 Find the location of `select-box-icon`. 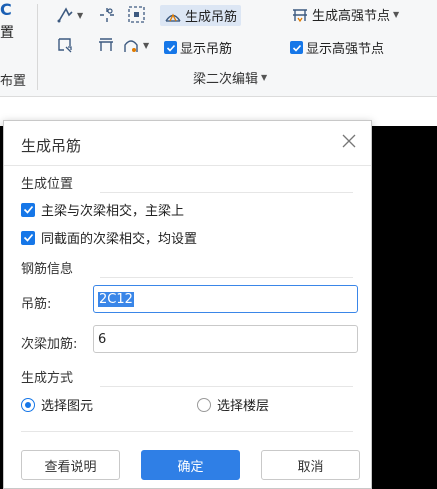

select-box-icon is located at coordinates (136, 14).